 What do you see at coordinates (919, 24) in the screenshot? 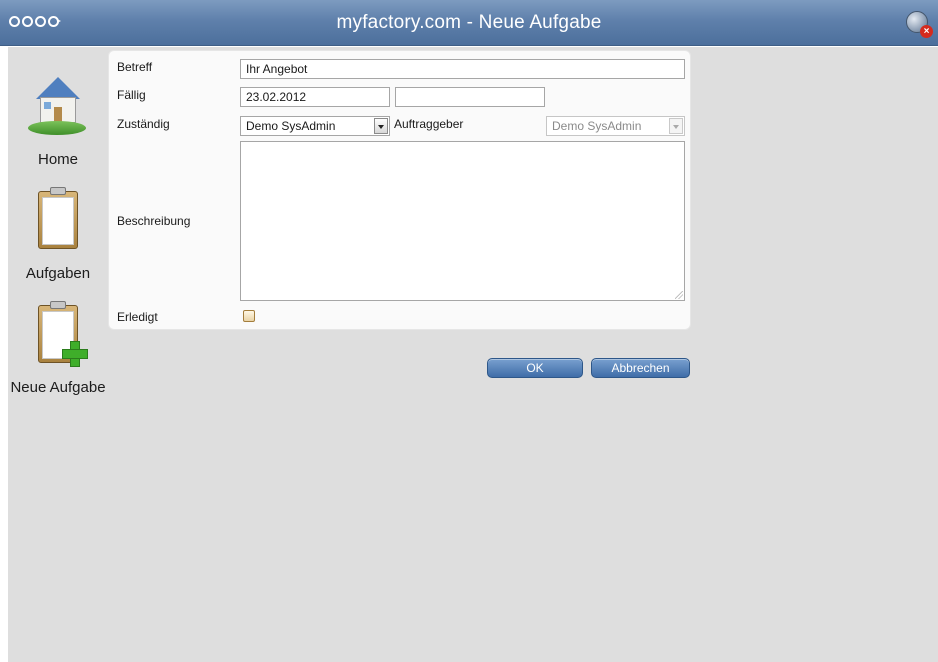
I see `close-globe-icon: ×` at bounding box center [919, 24].